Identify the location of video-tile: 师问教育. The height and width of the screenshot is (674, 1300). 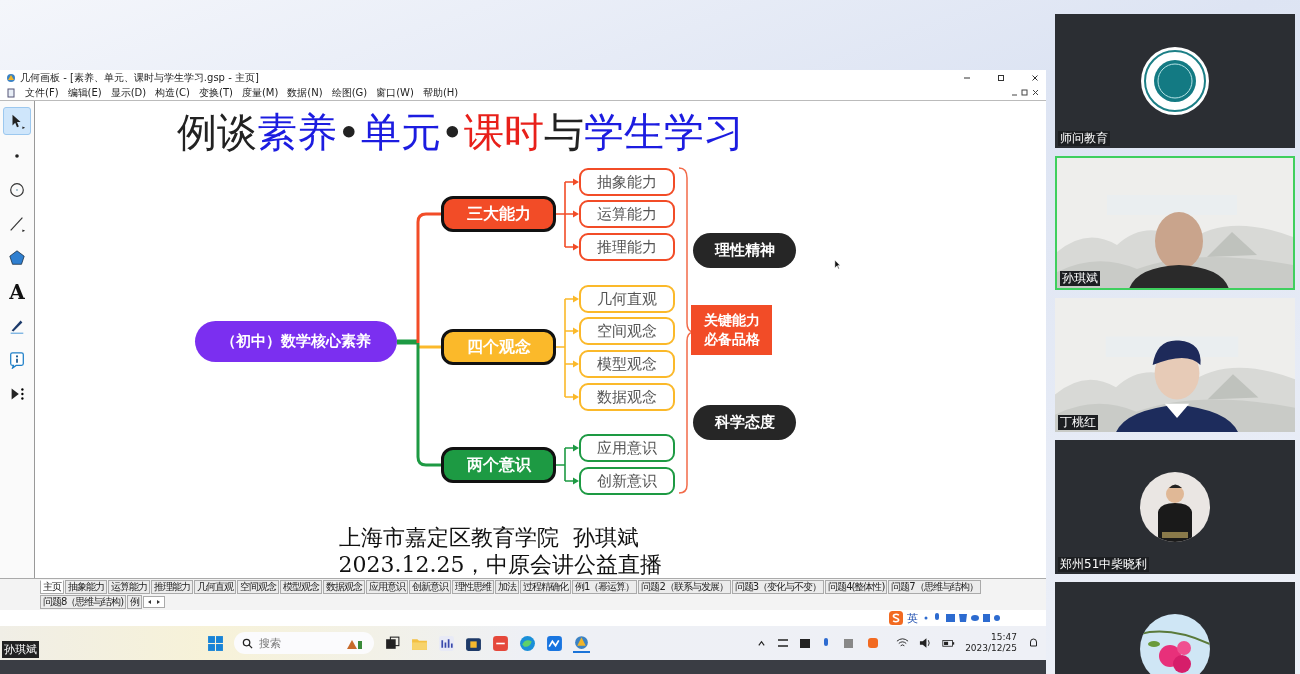
(1175, 81).